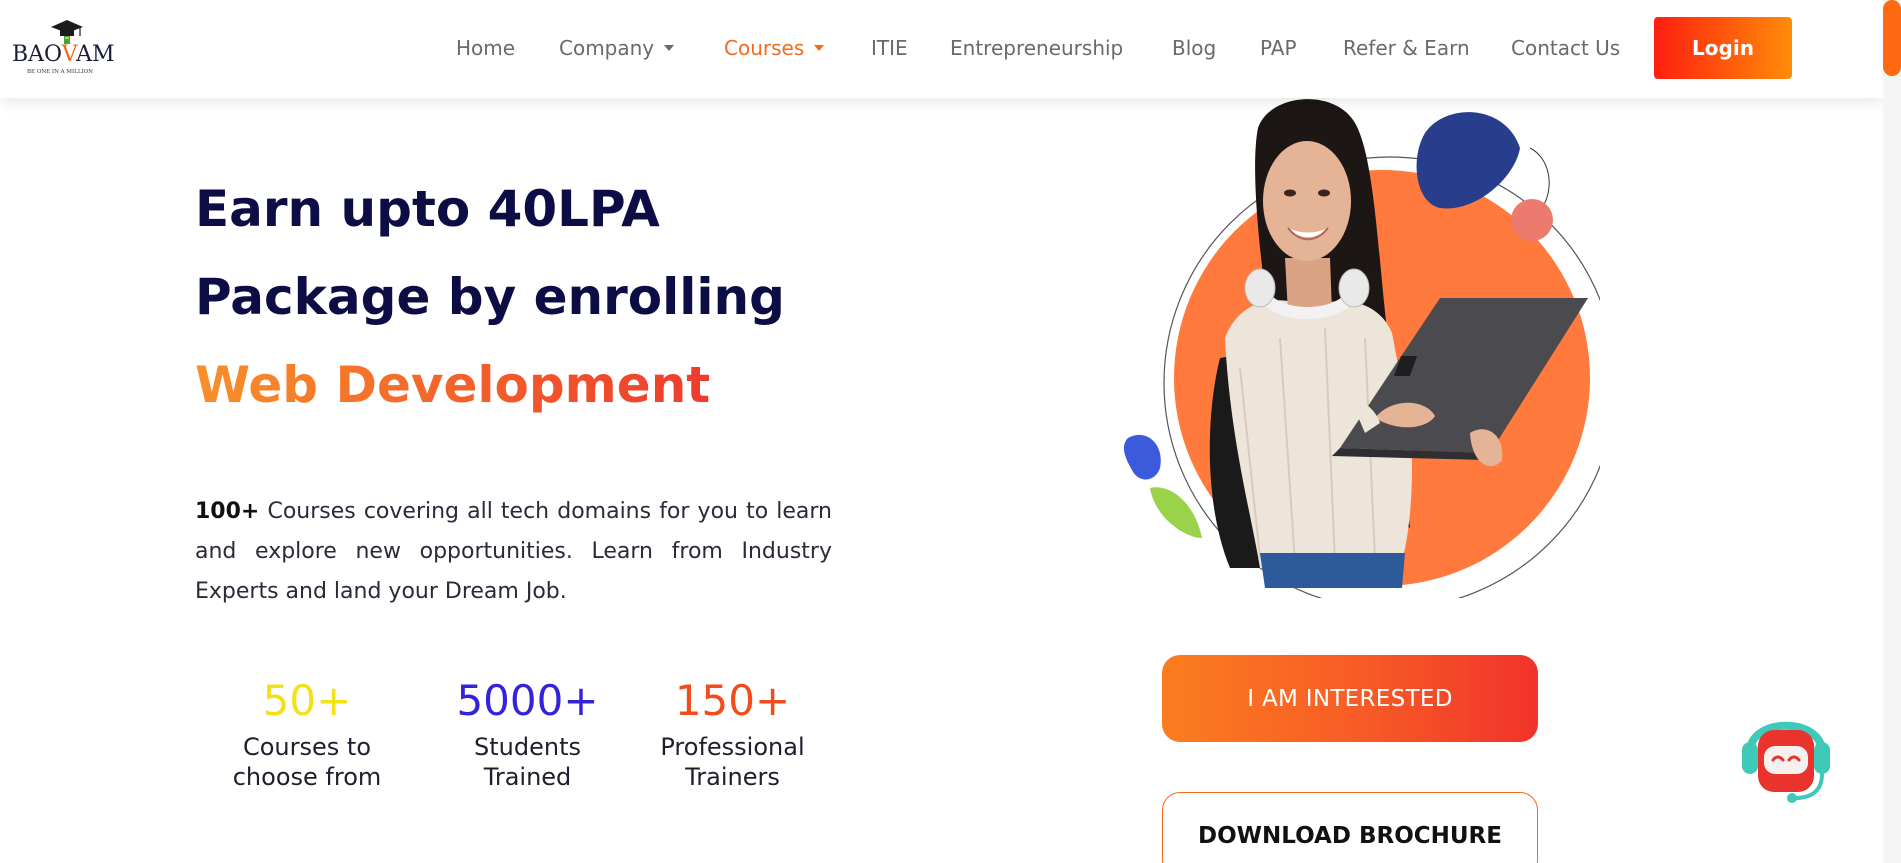  Describe the element at coordinates (307, 762) in the screenshot. I see `stat-label: Courses to choose from` at that location.